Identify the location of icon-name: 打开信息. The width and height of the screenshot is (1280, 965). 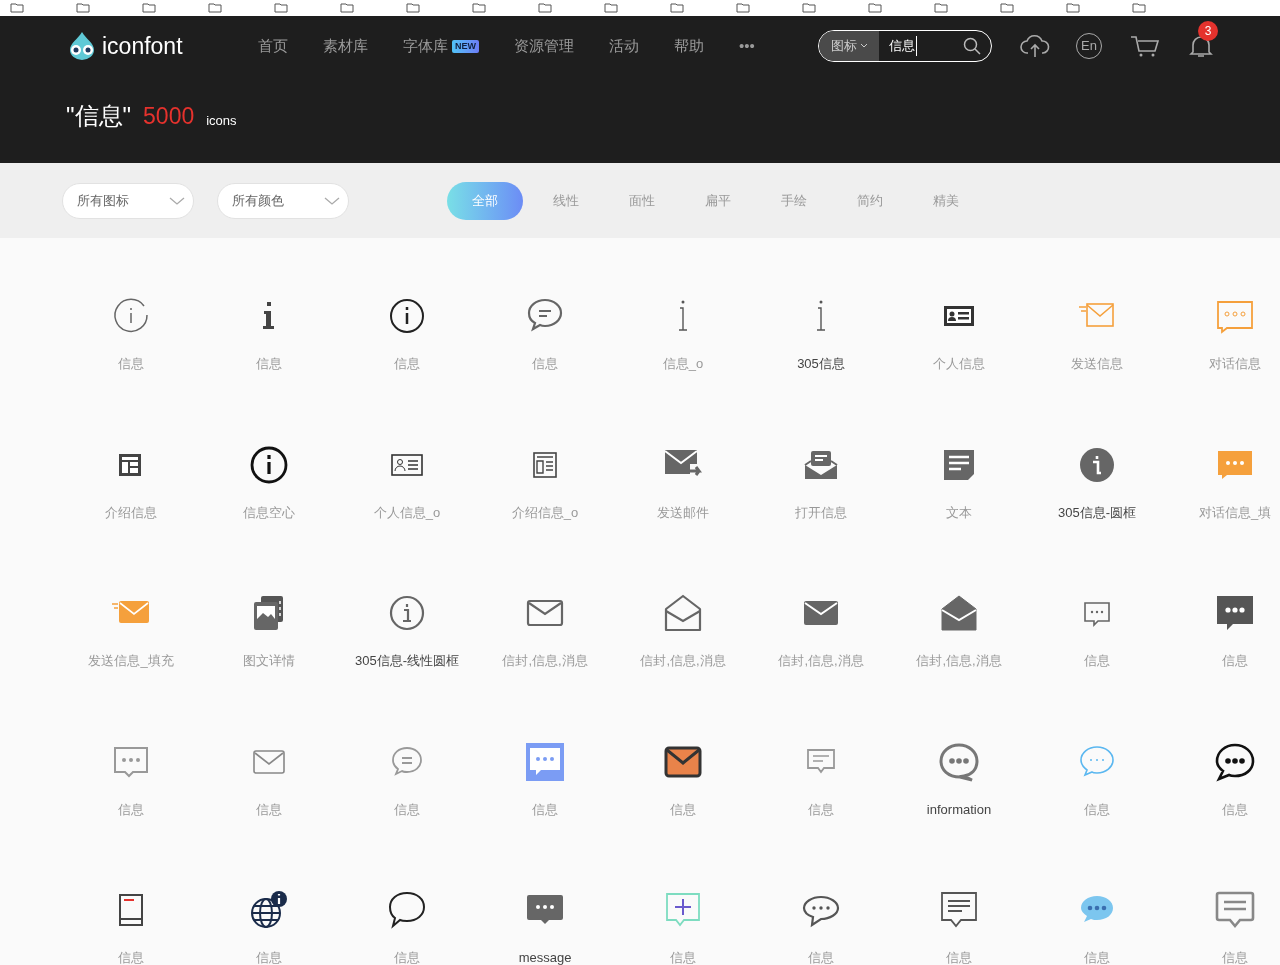
(821, 512).